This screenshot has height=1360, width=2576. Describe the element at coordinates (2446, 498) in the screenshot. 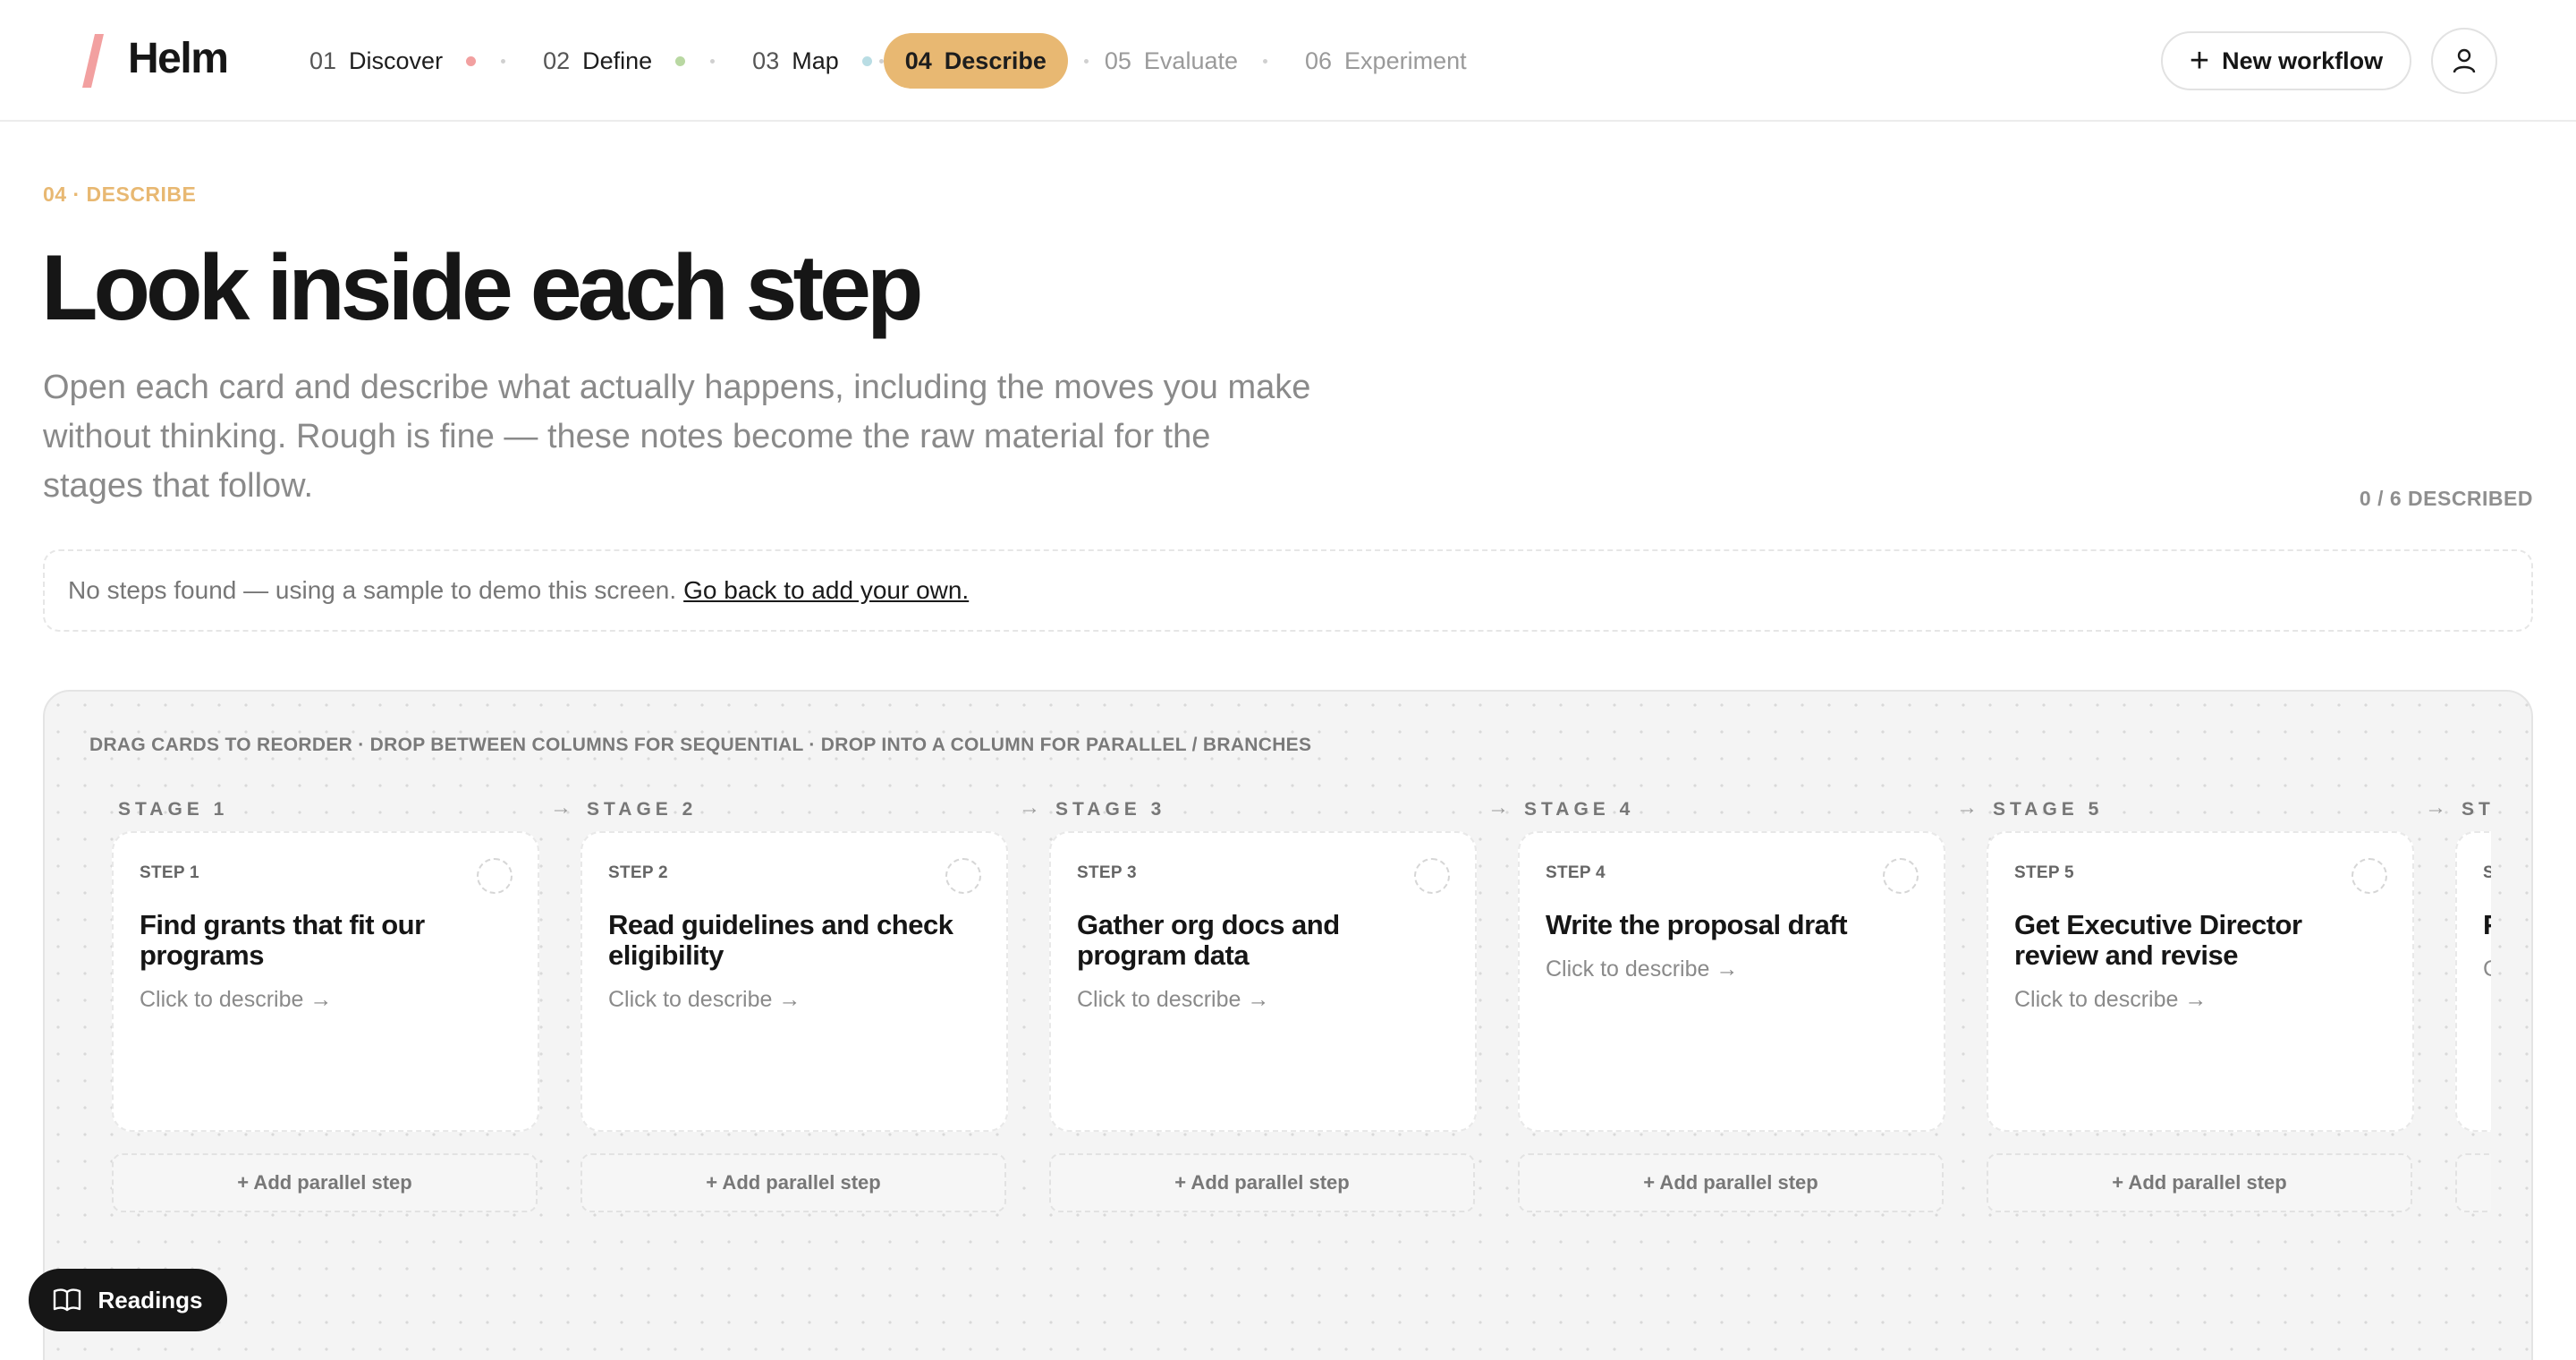

I see `described-counter: 0 / 6 DESCRIBED` at that location.